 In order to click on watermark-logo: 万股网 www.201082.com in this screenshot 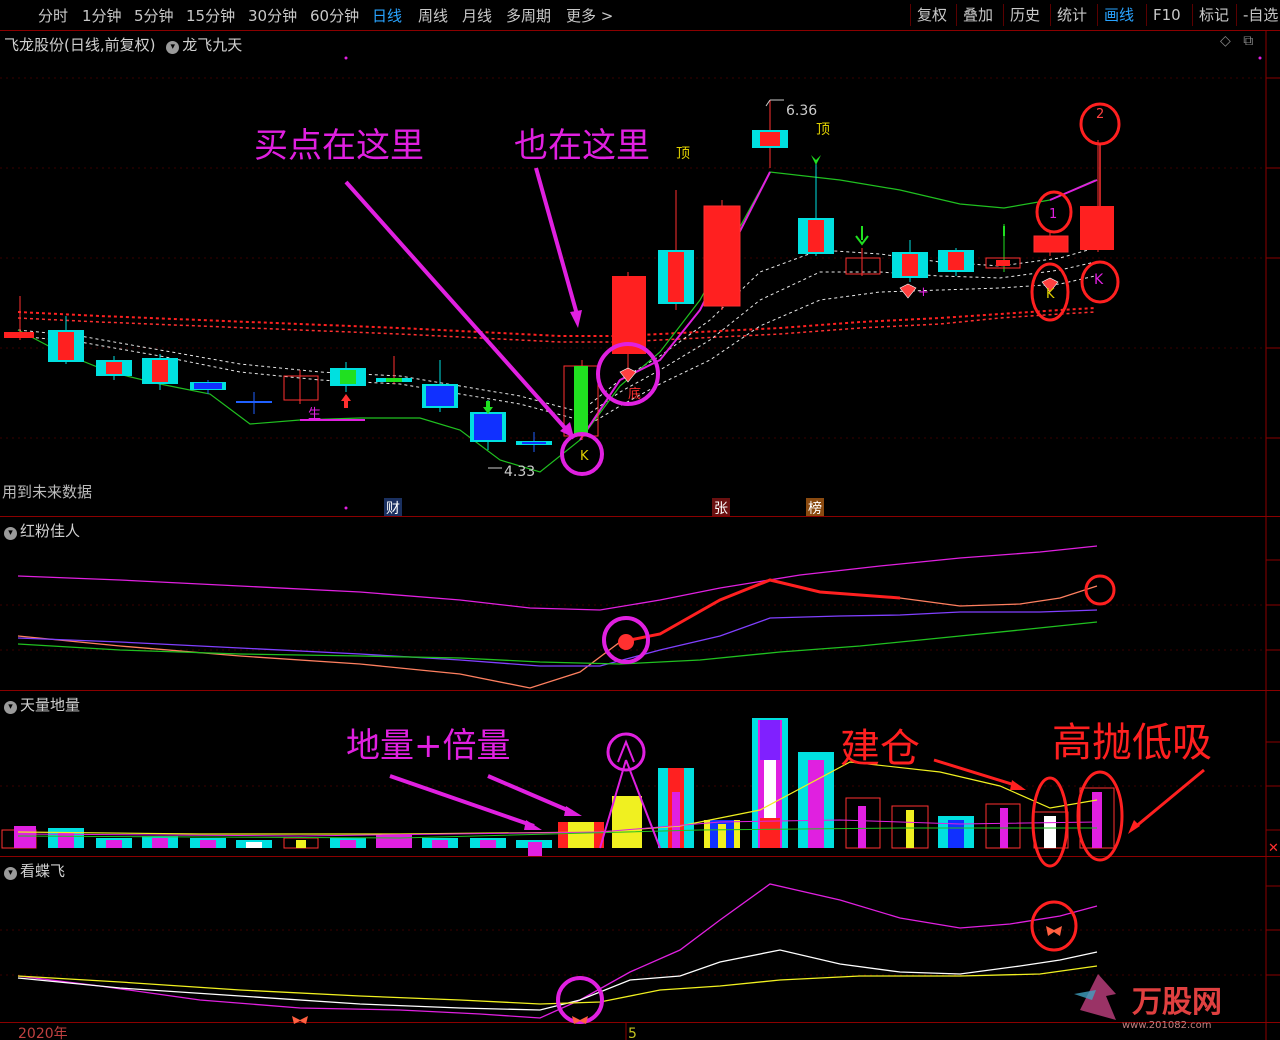, I will do `click(1148, 1002)`.